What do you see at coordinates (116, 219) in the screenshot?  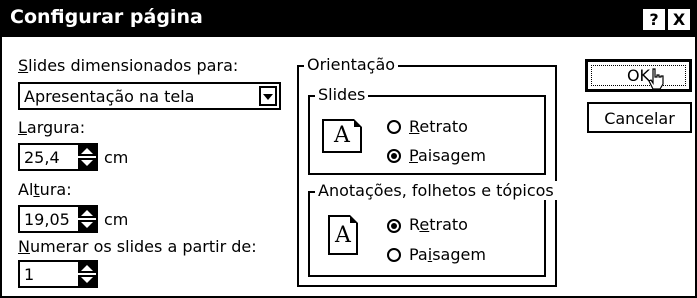 I see `height-unit: cm` at bounding box center [116, 219].